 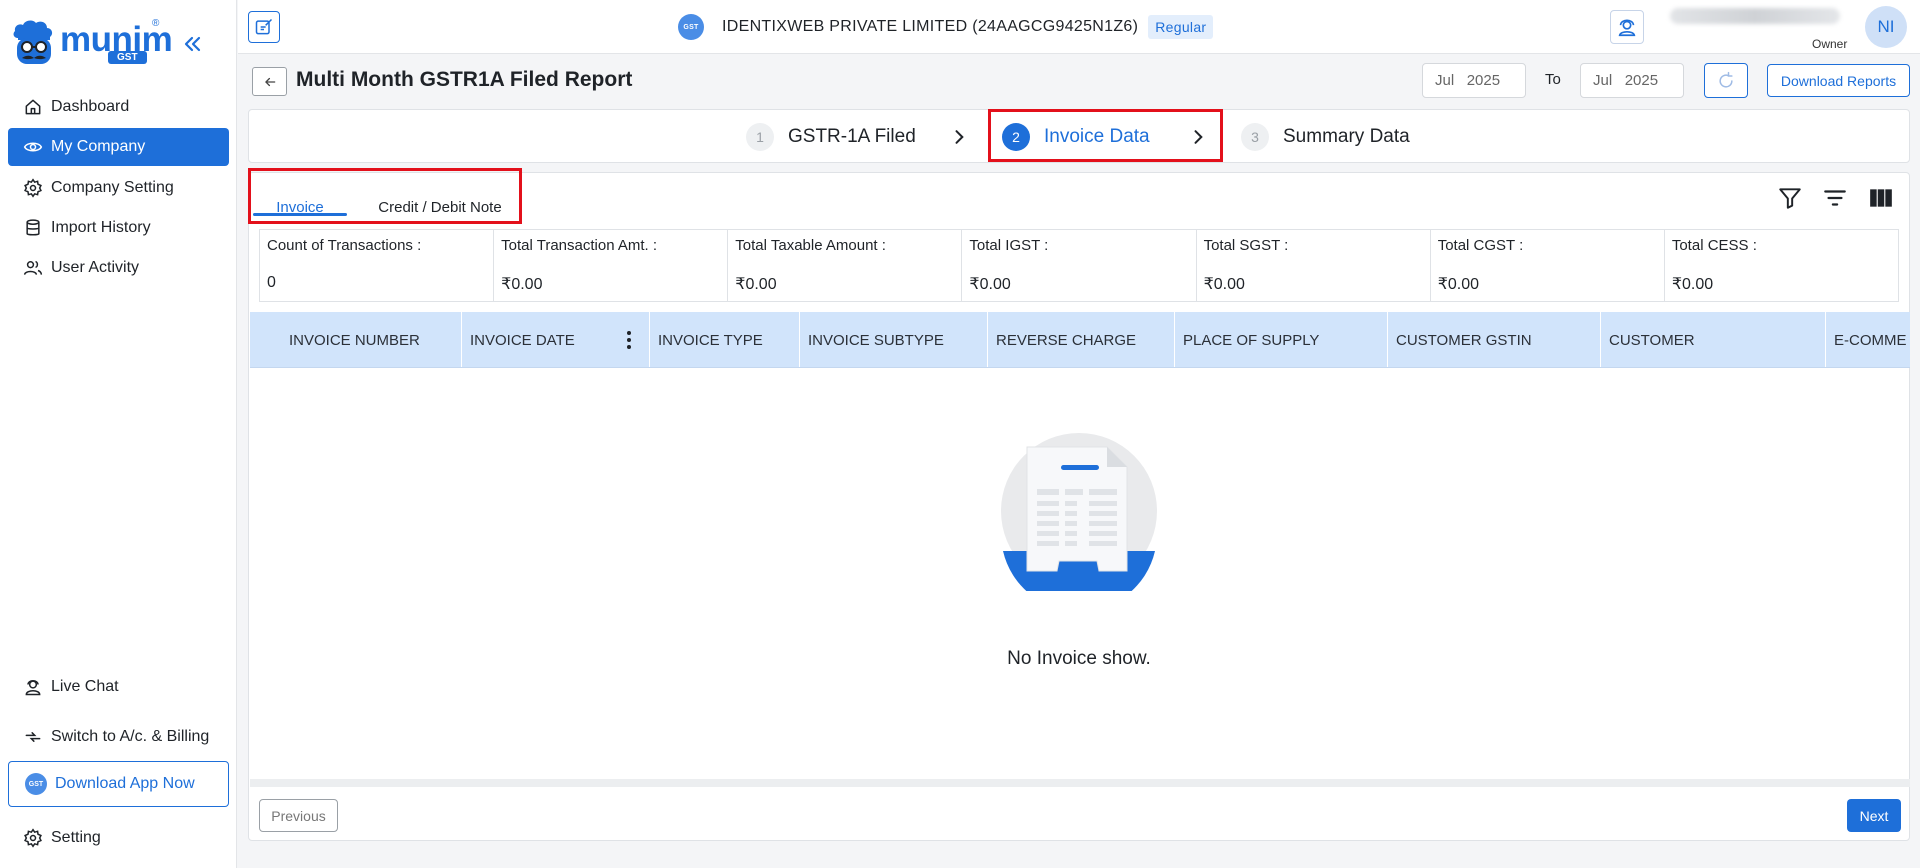 I want to click on summary-igst: Total IGST : ₹0.00, so click(x=1079, y=265).